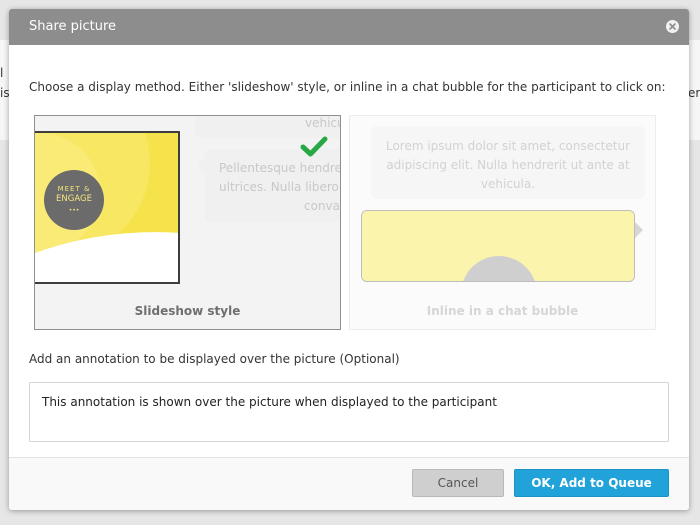  What do you see at coordinates (279, 187) in the screenshot?
I see `bubble-text-line: ultrices. Nulla libero` at bounding box center [279, 187].